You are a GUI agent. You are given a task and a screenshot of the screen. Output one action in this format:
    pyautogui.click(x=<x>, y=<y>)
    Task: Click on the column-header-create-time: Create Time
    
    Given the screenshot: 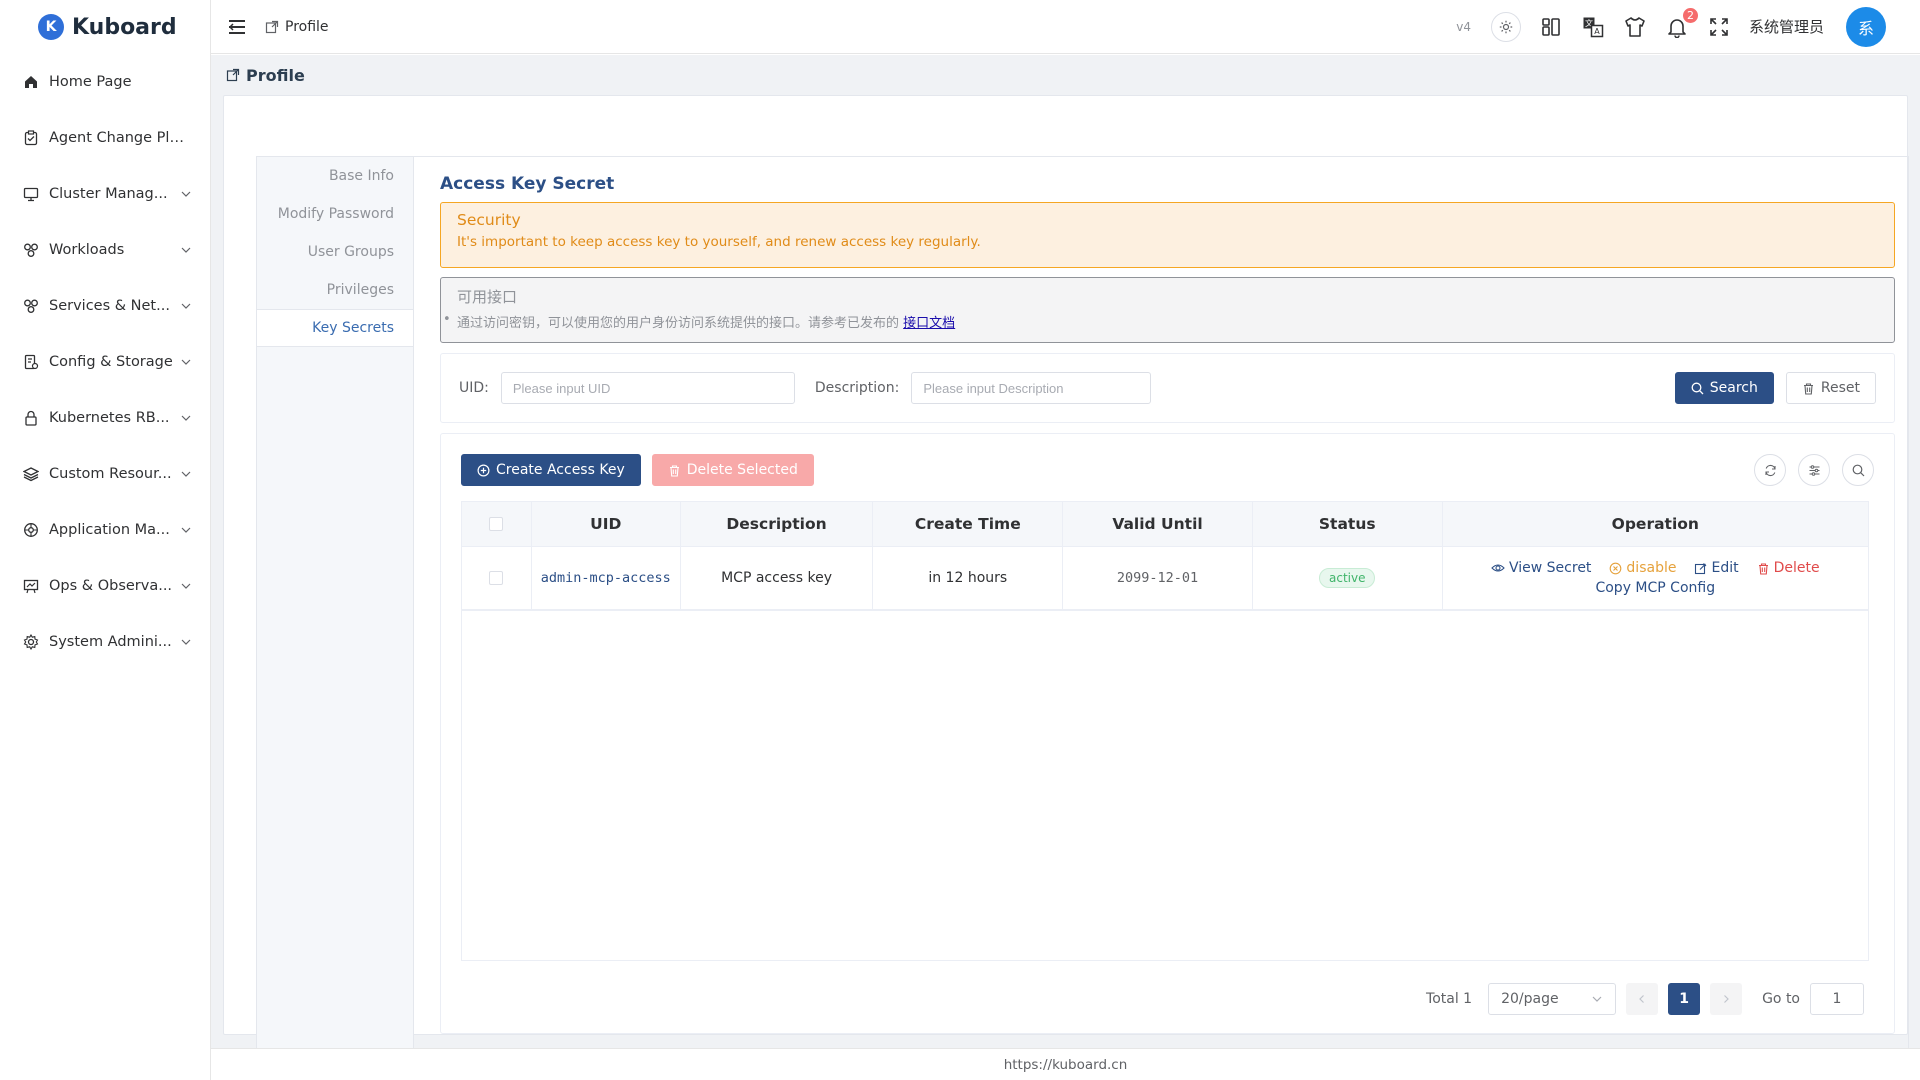 What is the action you would take?
    pyautogui.click(x=968, y=524)
    